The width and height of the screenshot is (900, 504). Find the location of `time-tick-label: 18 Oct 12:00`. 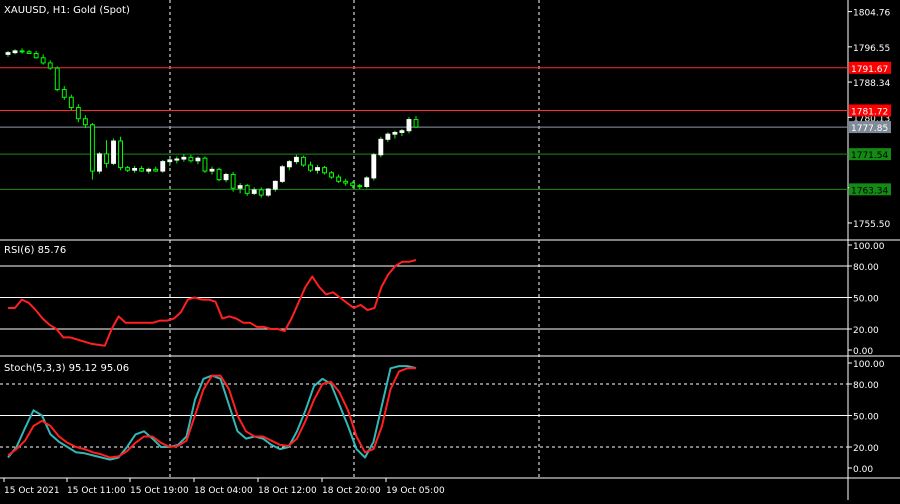

time-tick-label: 18 Oct 12:00 is located at coordinates (287, 491).